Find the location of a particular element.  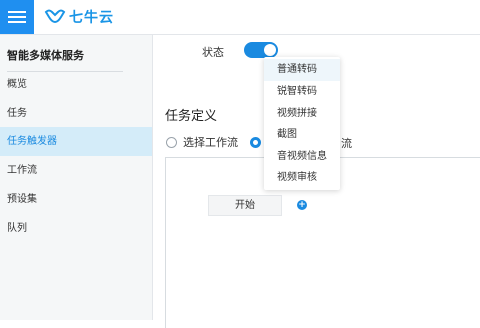

logo-text: 七牛云 is located at coordinates (91, 18).